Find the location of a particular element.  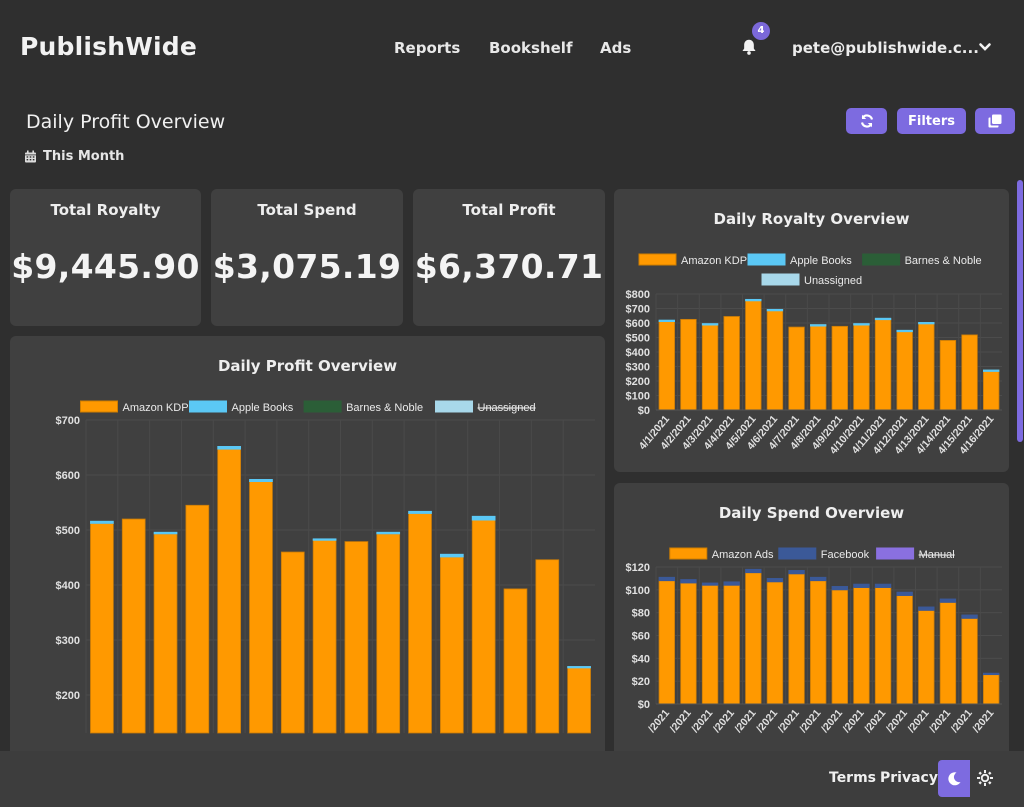

copy-icon is located at coordinates (995, 121).